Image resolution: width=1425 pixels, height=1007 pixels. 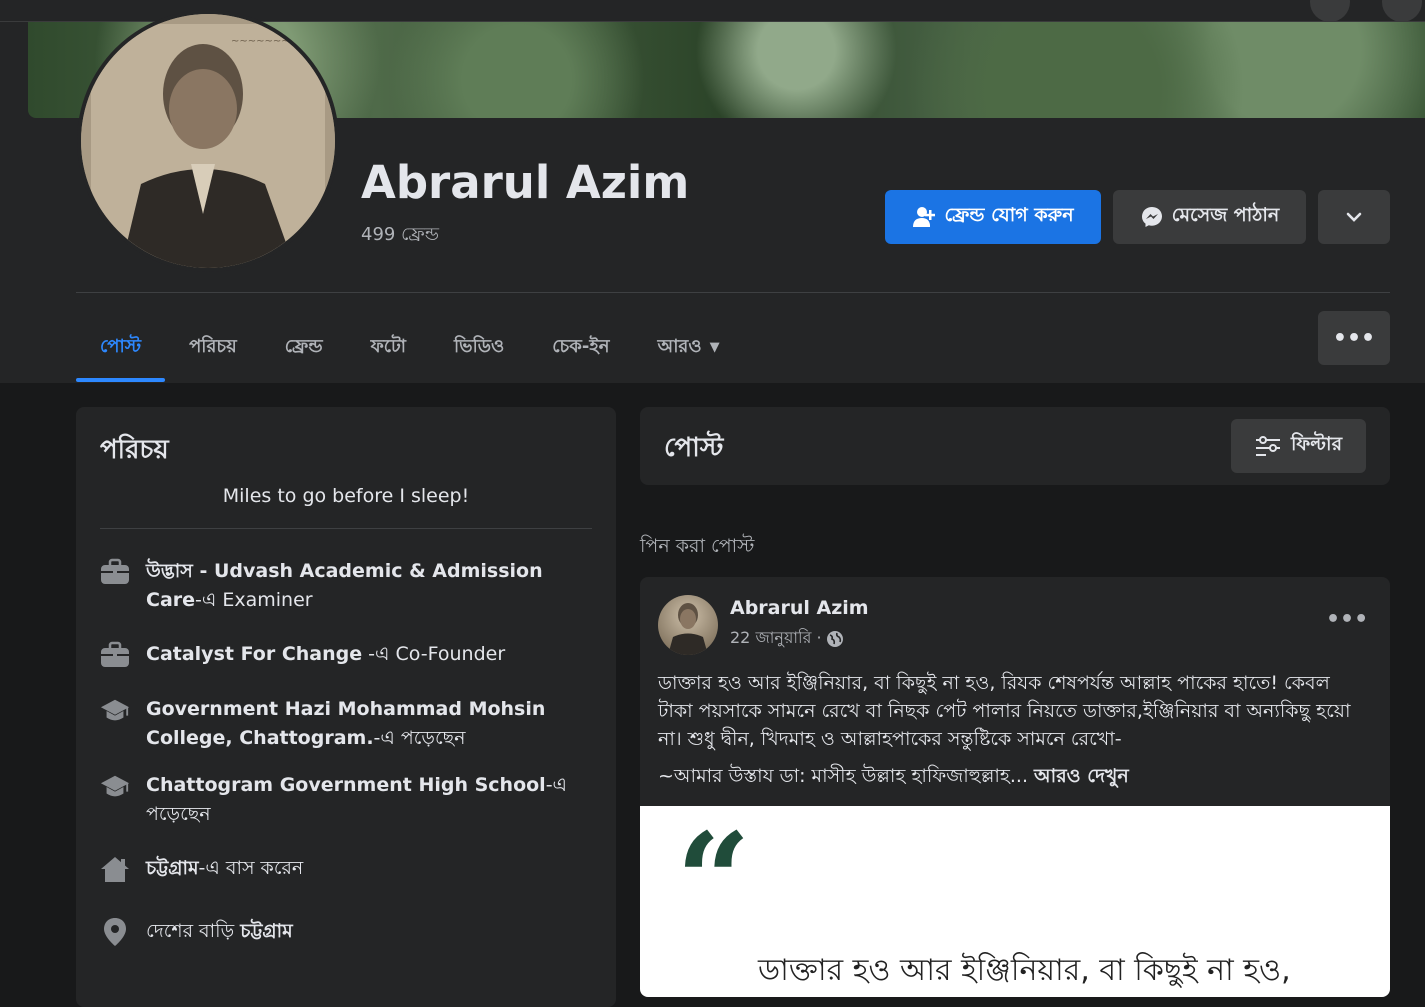 I want to click on post-author-name: Abrarul Azim, so click(x=799, y=608).